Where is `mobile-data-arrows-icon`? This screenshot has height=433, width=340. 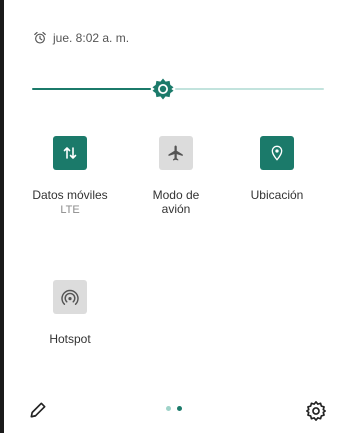 mobile-data-arrows-icon is located at coordinates (70, 153).